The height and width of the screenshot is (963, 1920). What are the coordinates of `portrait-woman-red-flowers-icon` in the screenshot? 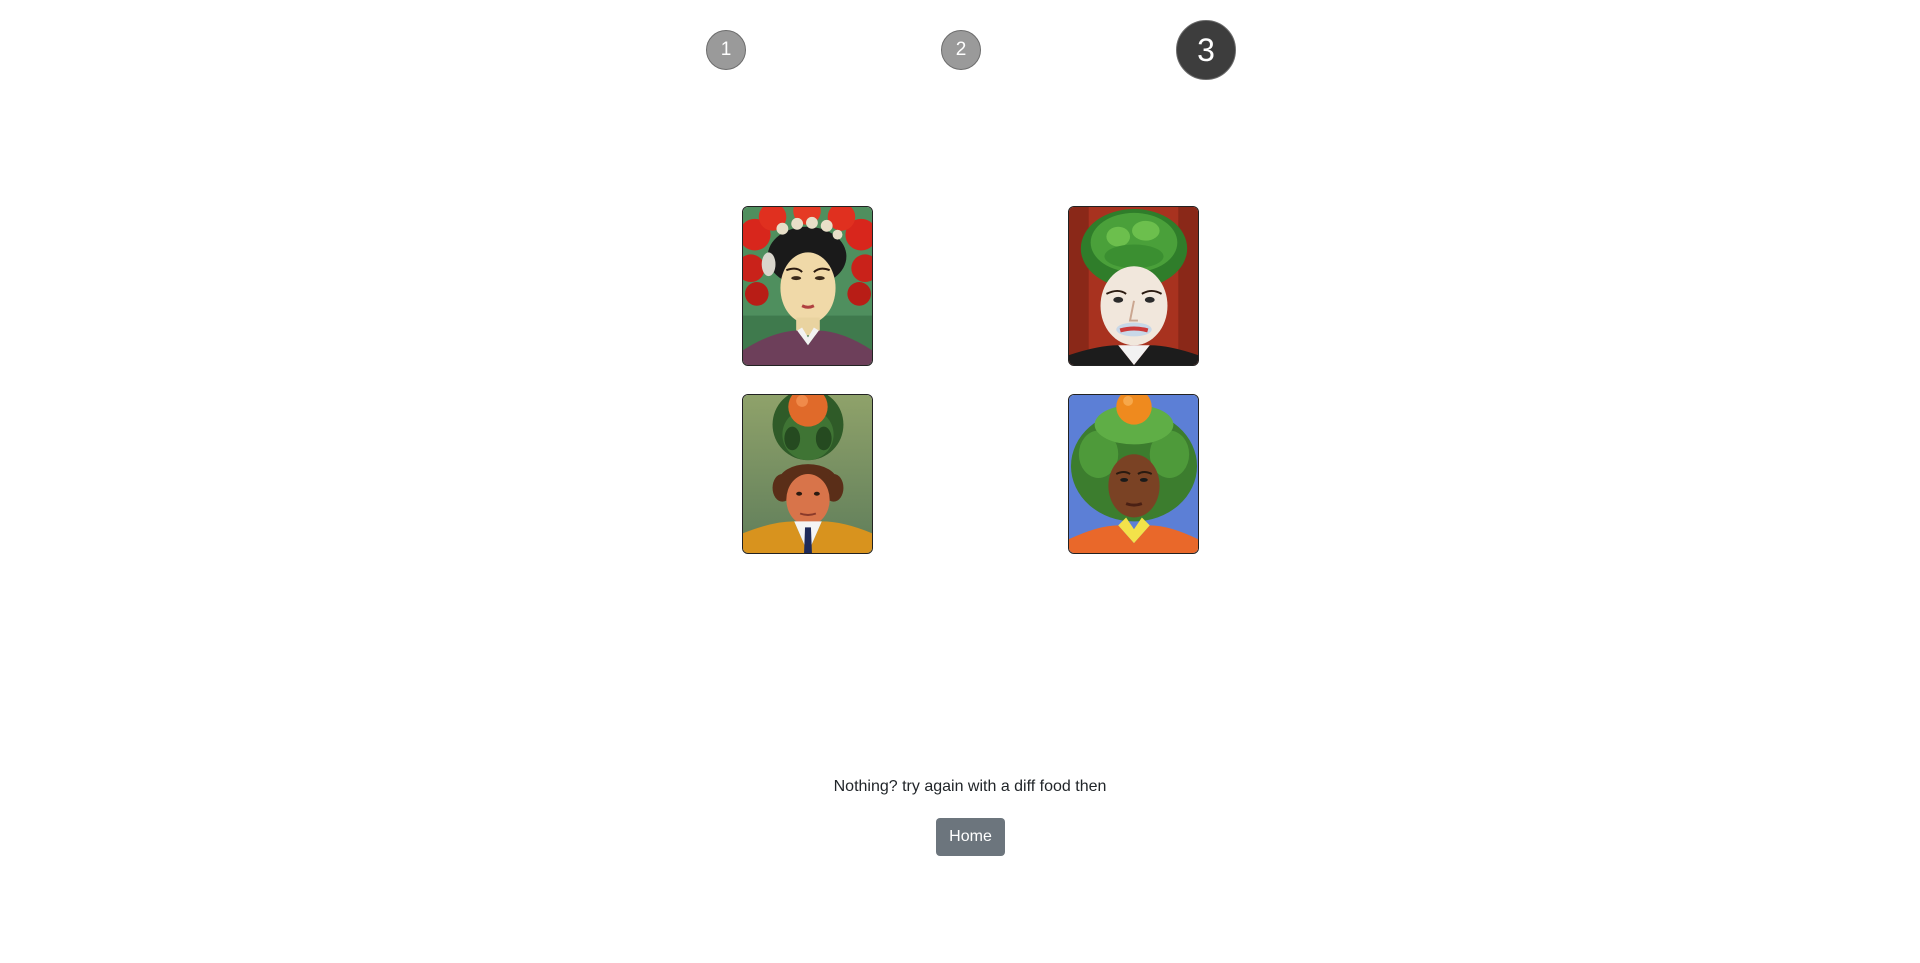 It's located at (807, 286).